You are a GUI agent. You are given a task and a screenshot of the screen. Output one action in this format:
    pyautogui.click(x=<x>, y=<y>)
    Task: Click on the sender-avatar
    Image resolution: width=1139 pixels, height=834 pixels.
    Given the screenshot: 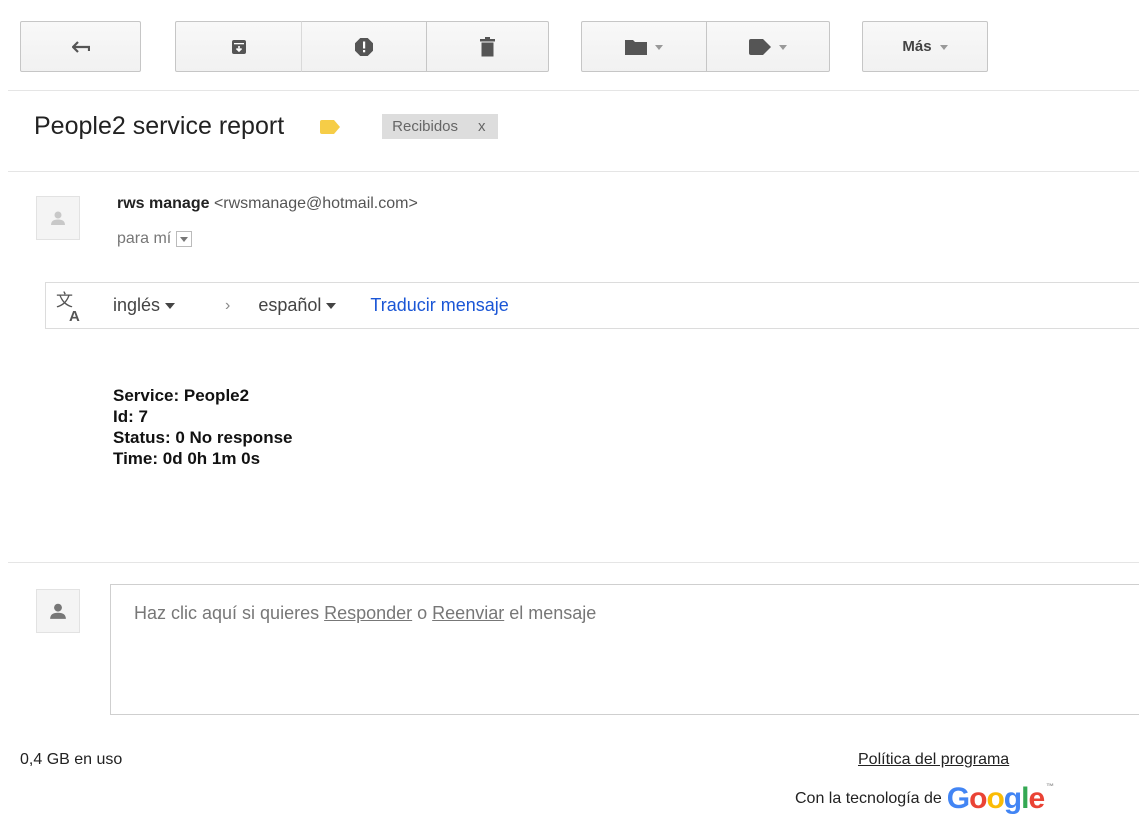 What is the action you would take?
    pyautogui.click(x=58, y=218)
    